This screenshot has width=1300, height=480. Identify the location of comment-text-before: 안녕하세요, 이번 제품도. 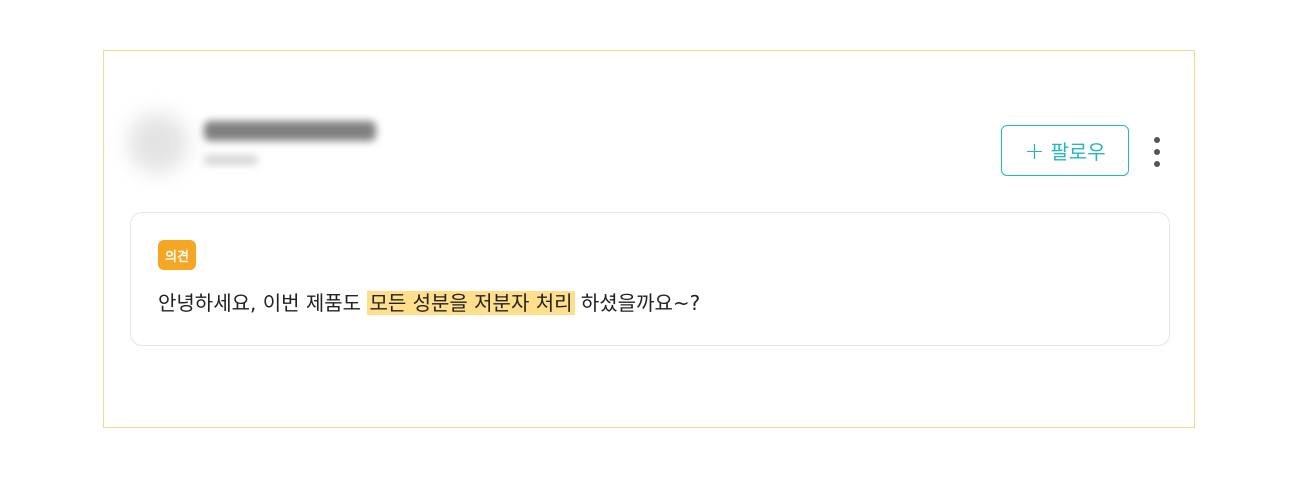
(260, 303).